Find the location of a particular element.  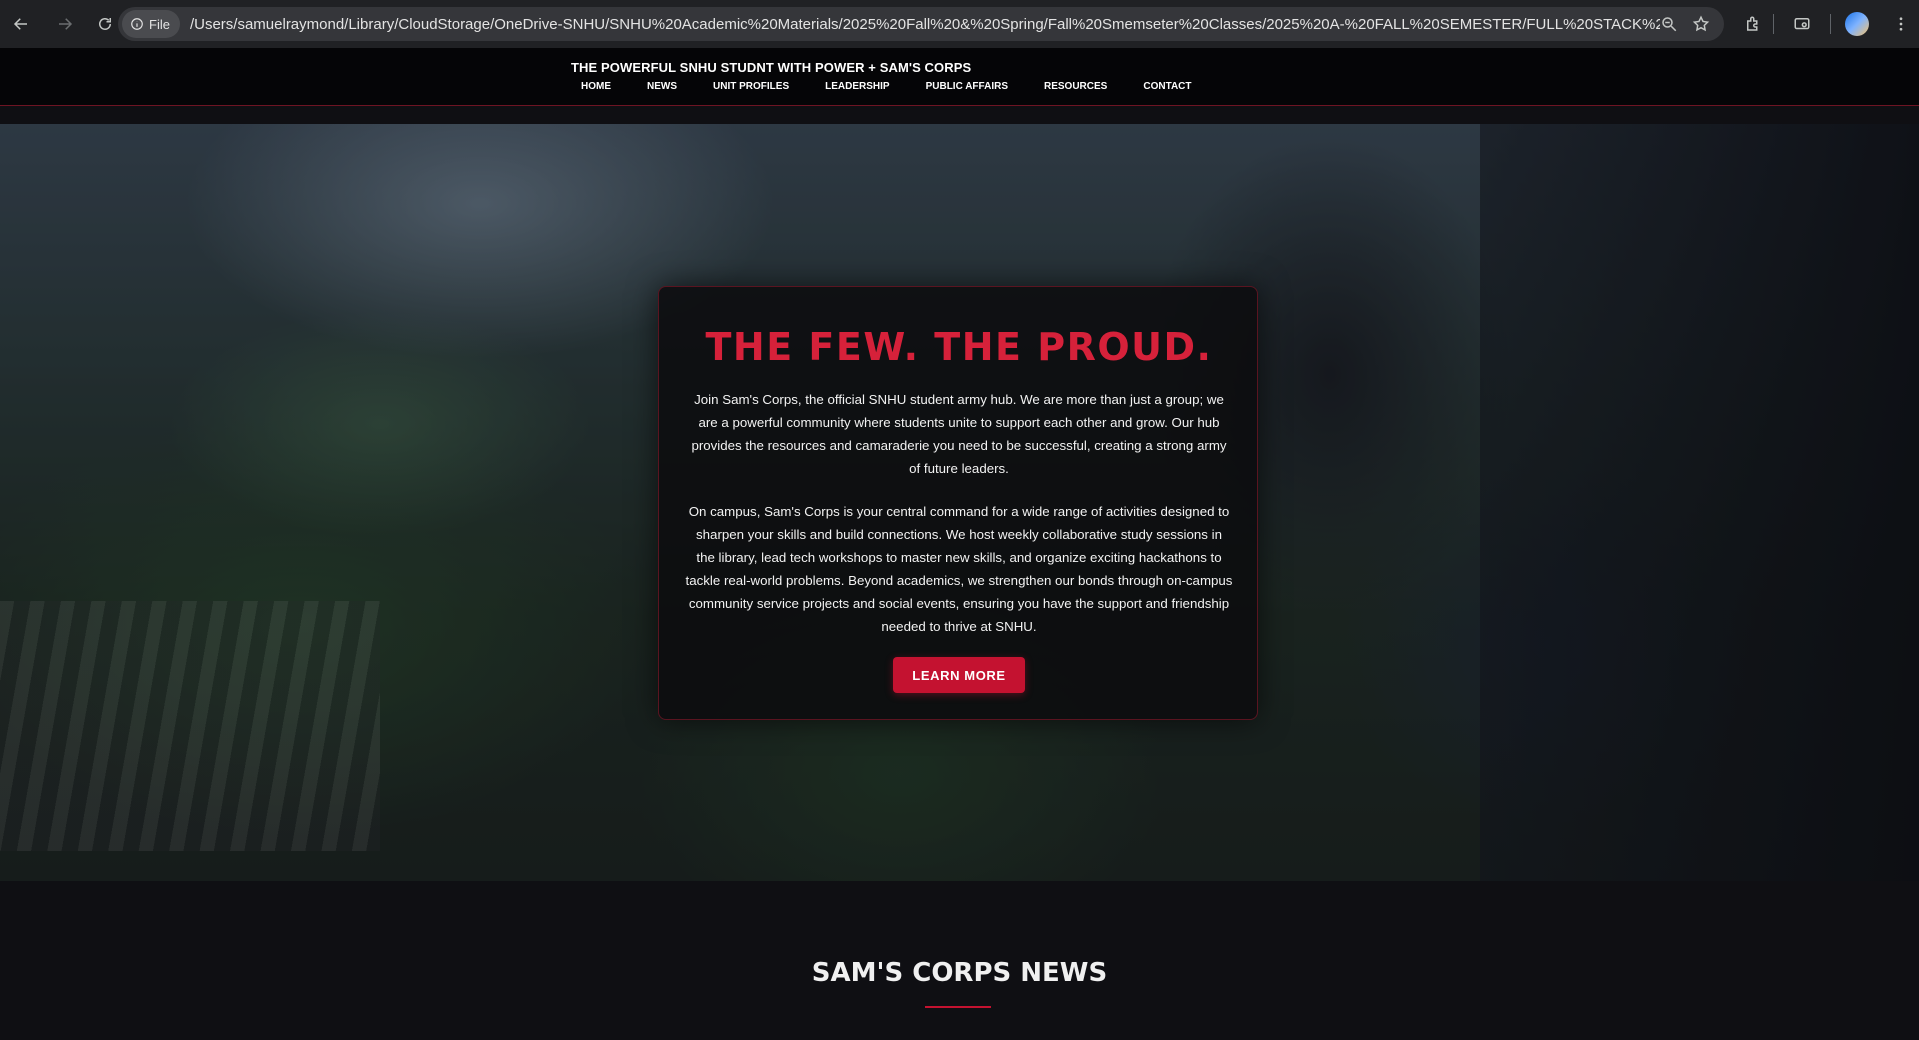

nav-public-affairs: PUBLIC AFFAIRS is located at coordinates (967, 86).